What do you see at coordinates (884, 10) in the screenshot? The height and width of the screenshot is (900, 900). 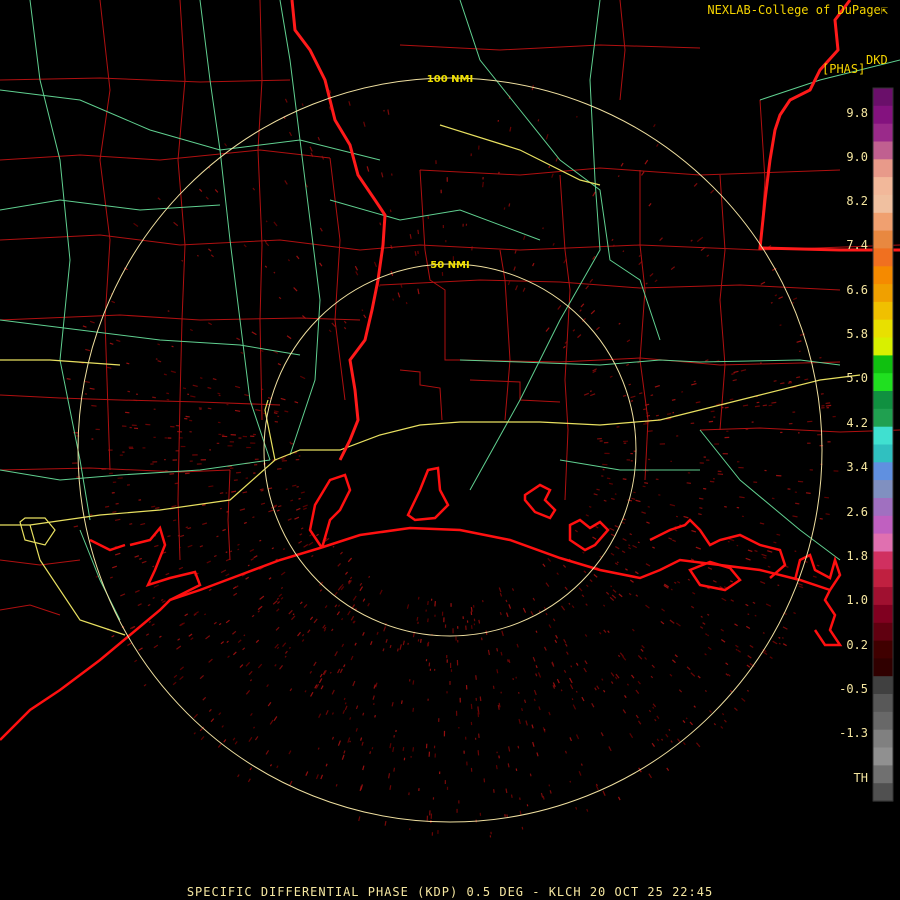 I see `cursor-arrow-icon: ⇱` at bounding box center [884, 10].